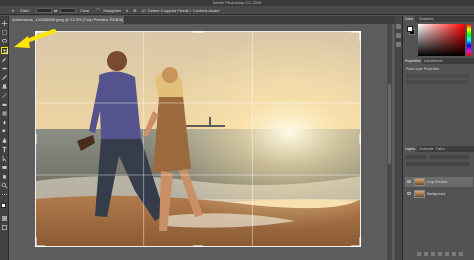 The height and width of the screenshot is (260, 474). Describe the element at coordinates (4, 185) in the screenshot. I see `zoom-tool-icon` at that location.